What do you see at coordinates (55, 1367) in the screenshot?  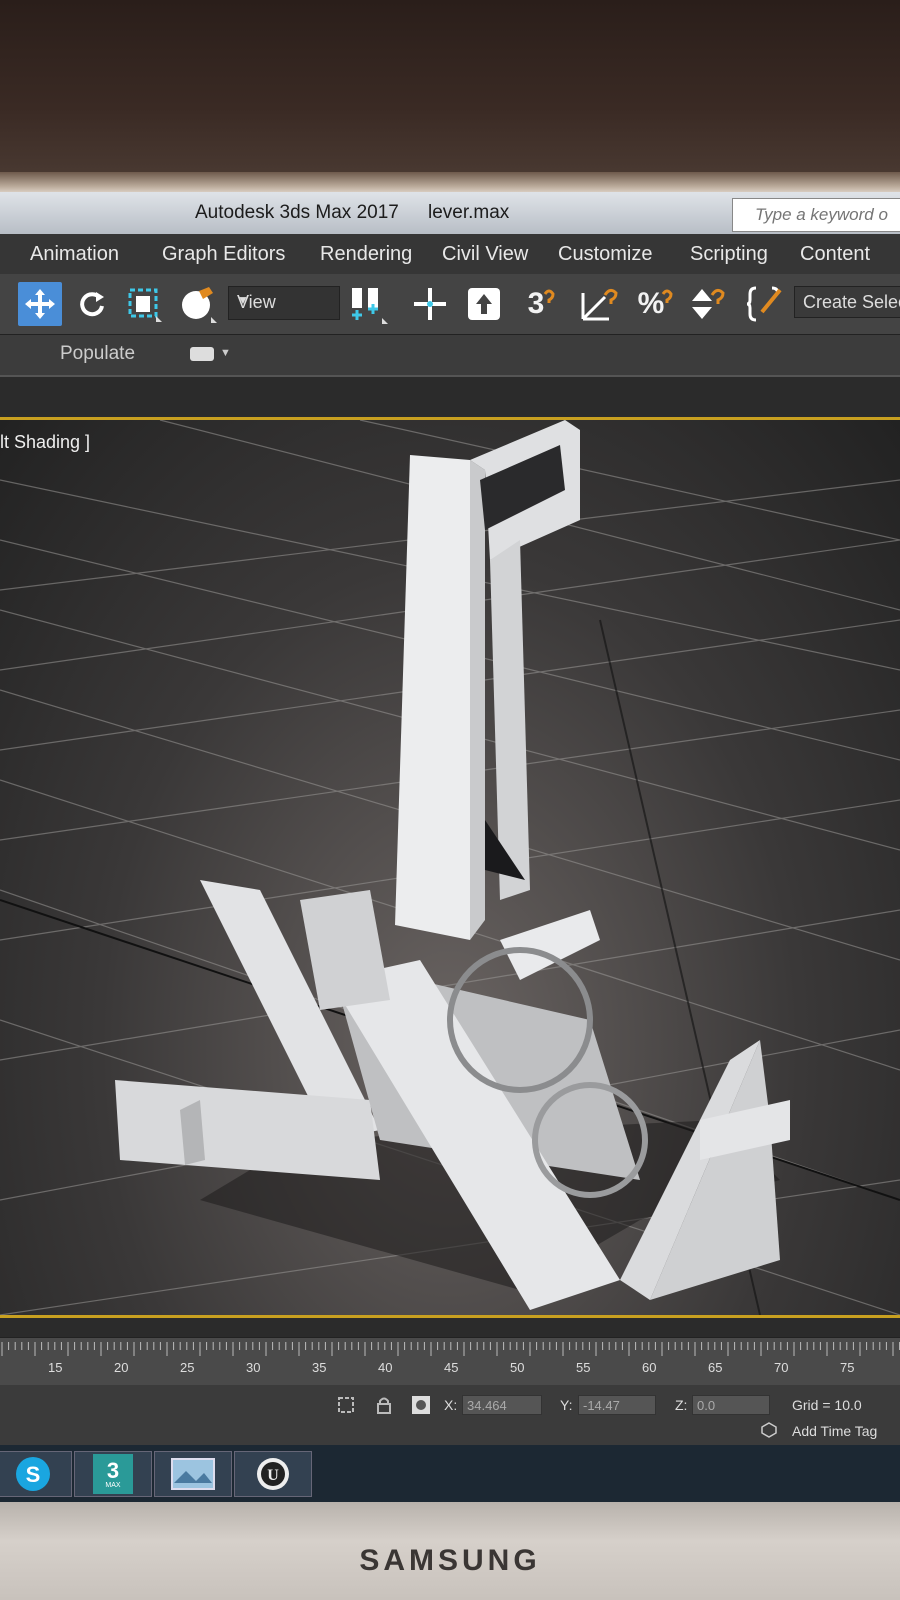 I see `timeline-label: 15` at bounding box center [55, 1367].